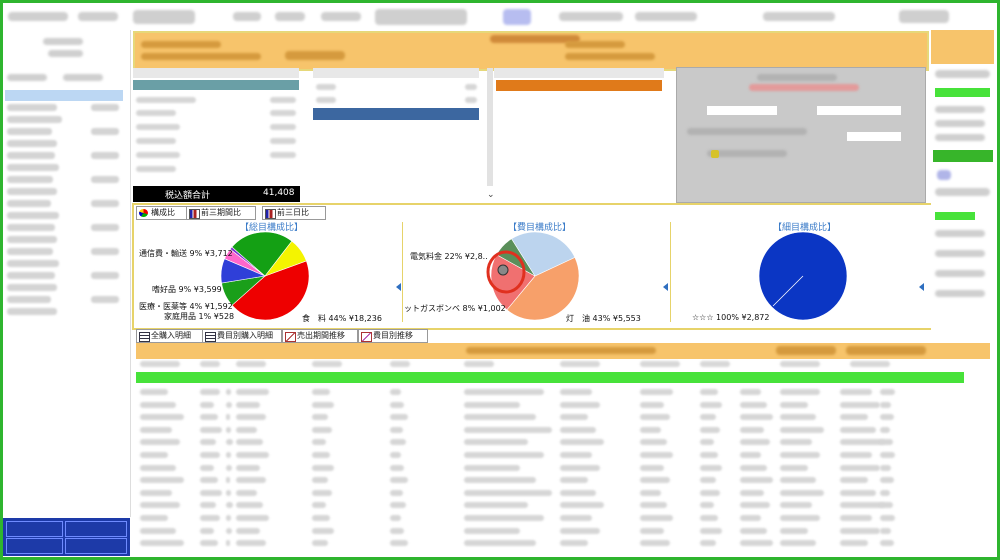 This screenshot has width=1000, height=560. I want to click on tab-all-purchases: 全購入明細, so click(170, 336).